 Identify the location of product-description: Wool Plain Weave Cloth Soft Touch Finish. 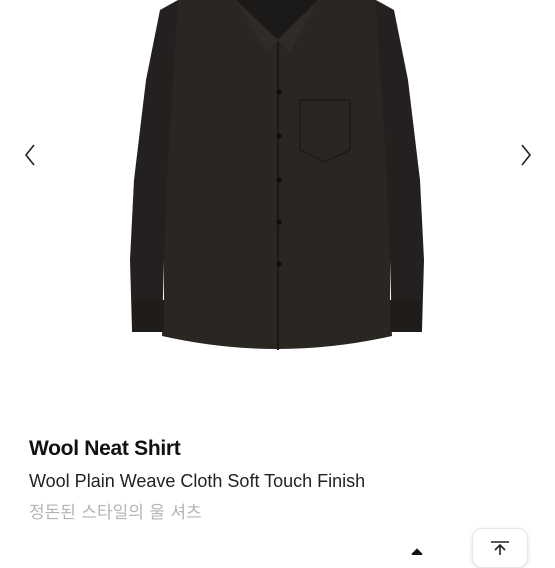
(197, 481).